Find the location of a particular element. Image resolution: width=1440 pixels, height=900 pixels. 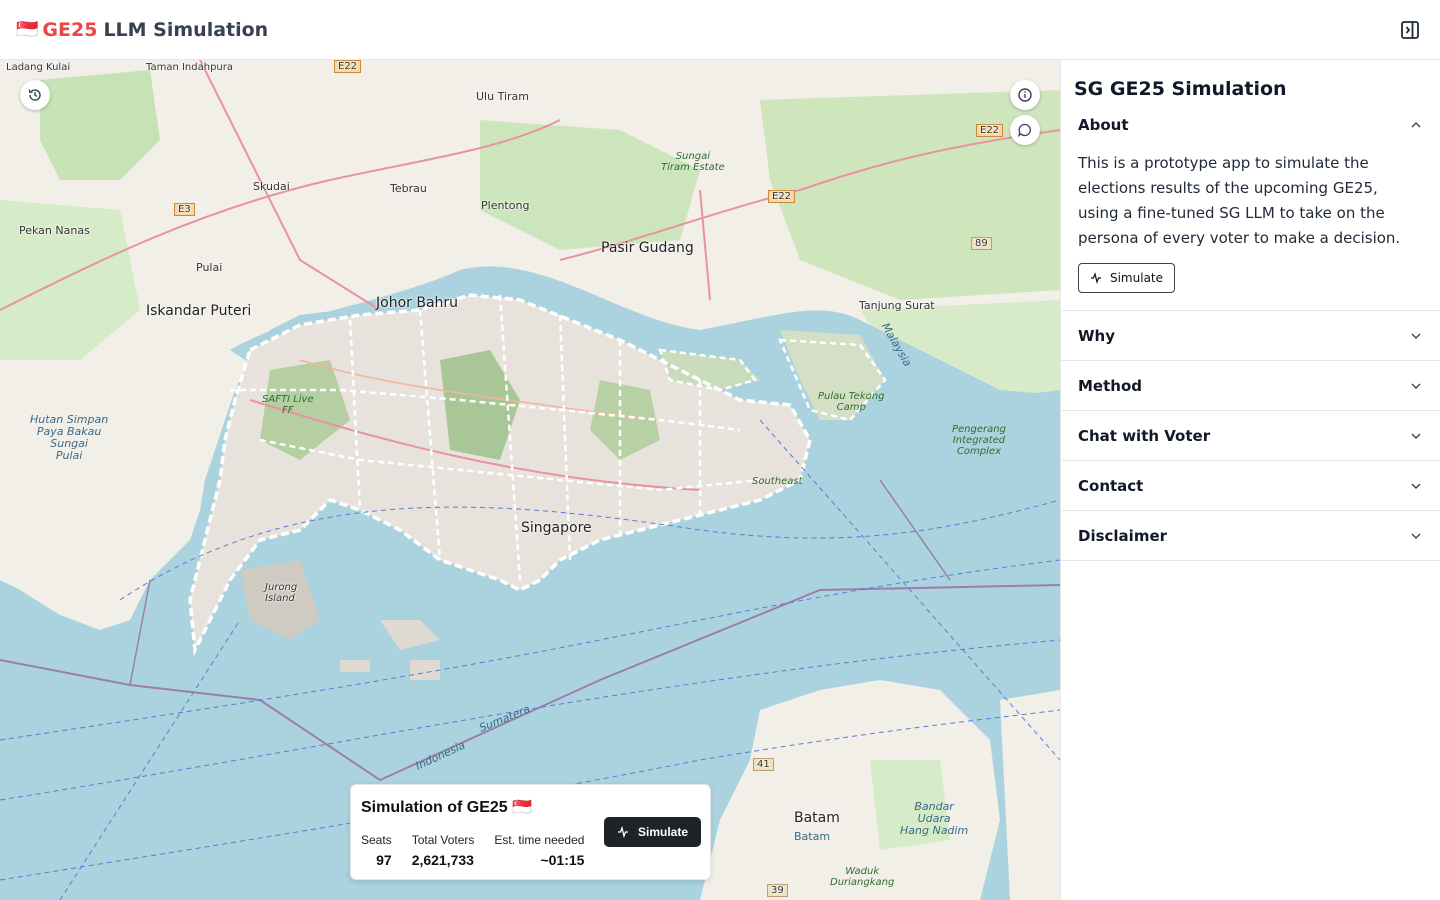

message-circle-icon is located at coordinates (1024, 130).